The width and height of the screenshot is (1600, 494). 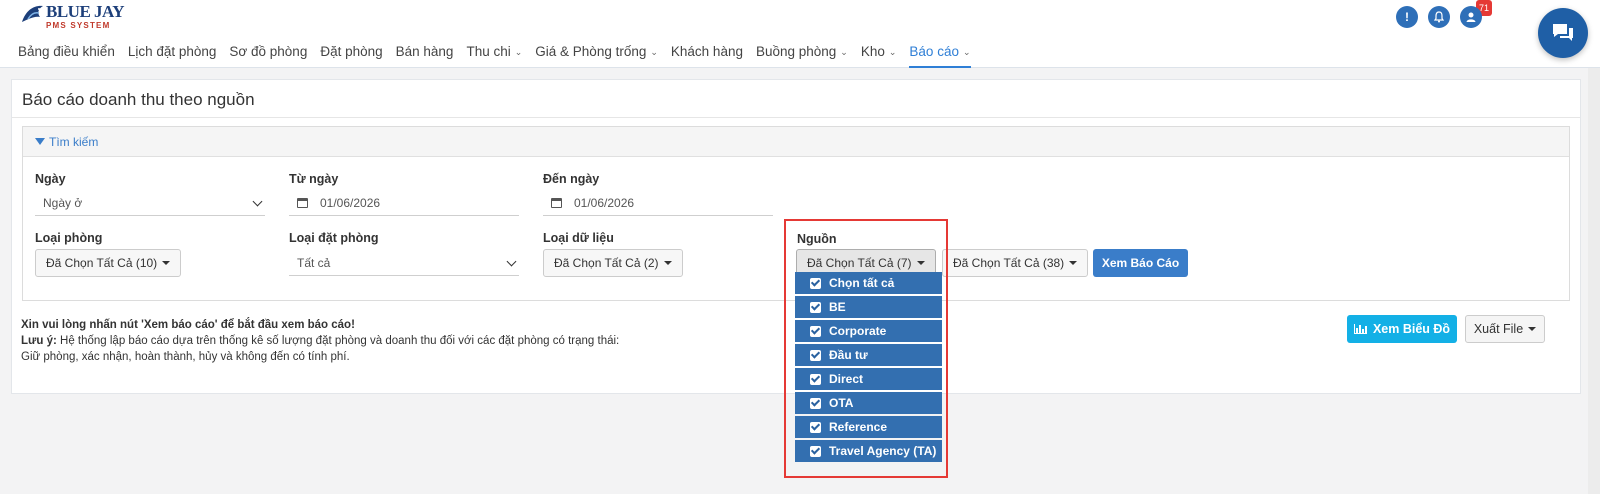 What do you see at coordinates (796, 51) in the screenshot?
I see `nav-item-label: Buồng phòng` at bounding box center [796, 51].